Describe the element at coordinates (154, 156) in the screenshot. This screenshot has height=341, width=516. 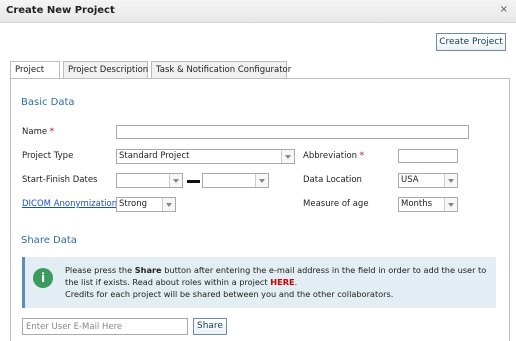
I see `project-type-value: Standard Project` at that location.